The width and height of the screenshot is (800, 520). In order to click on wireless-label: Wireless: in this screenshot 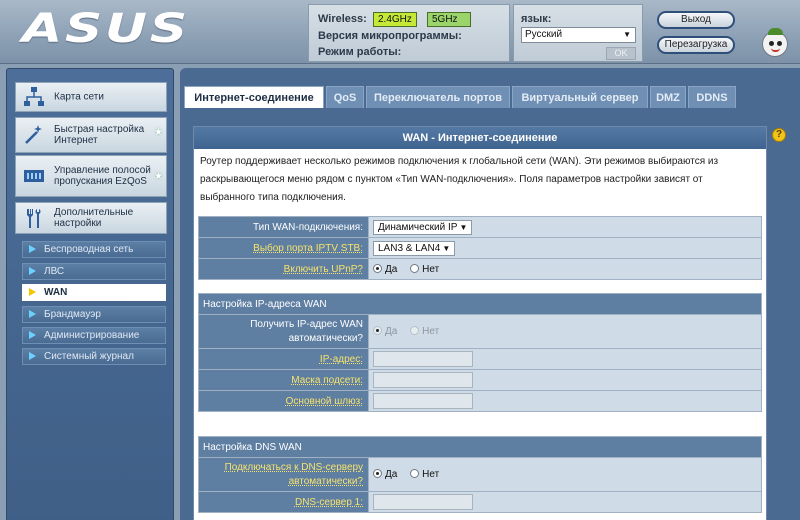, I will do `click(342, 19)`.